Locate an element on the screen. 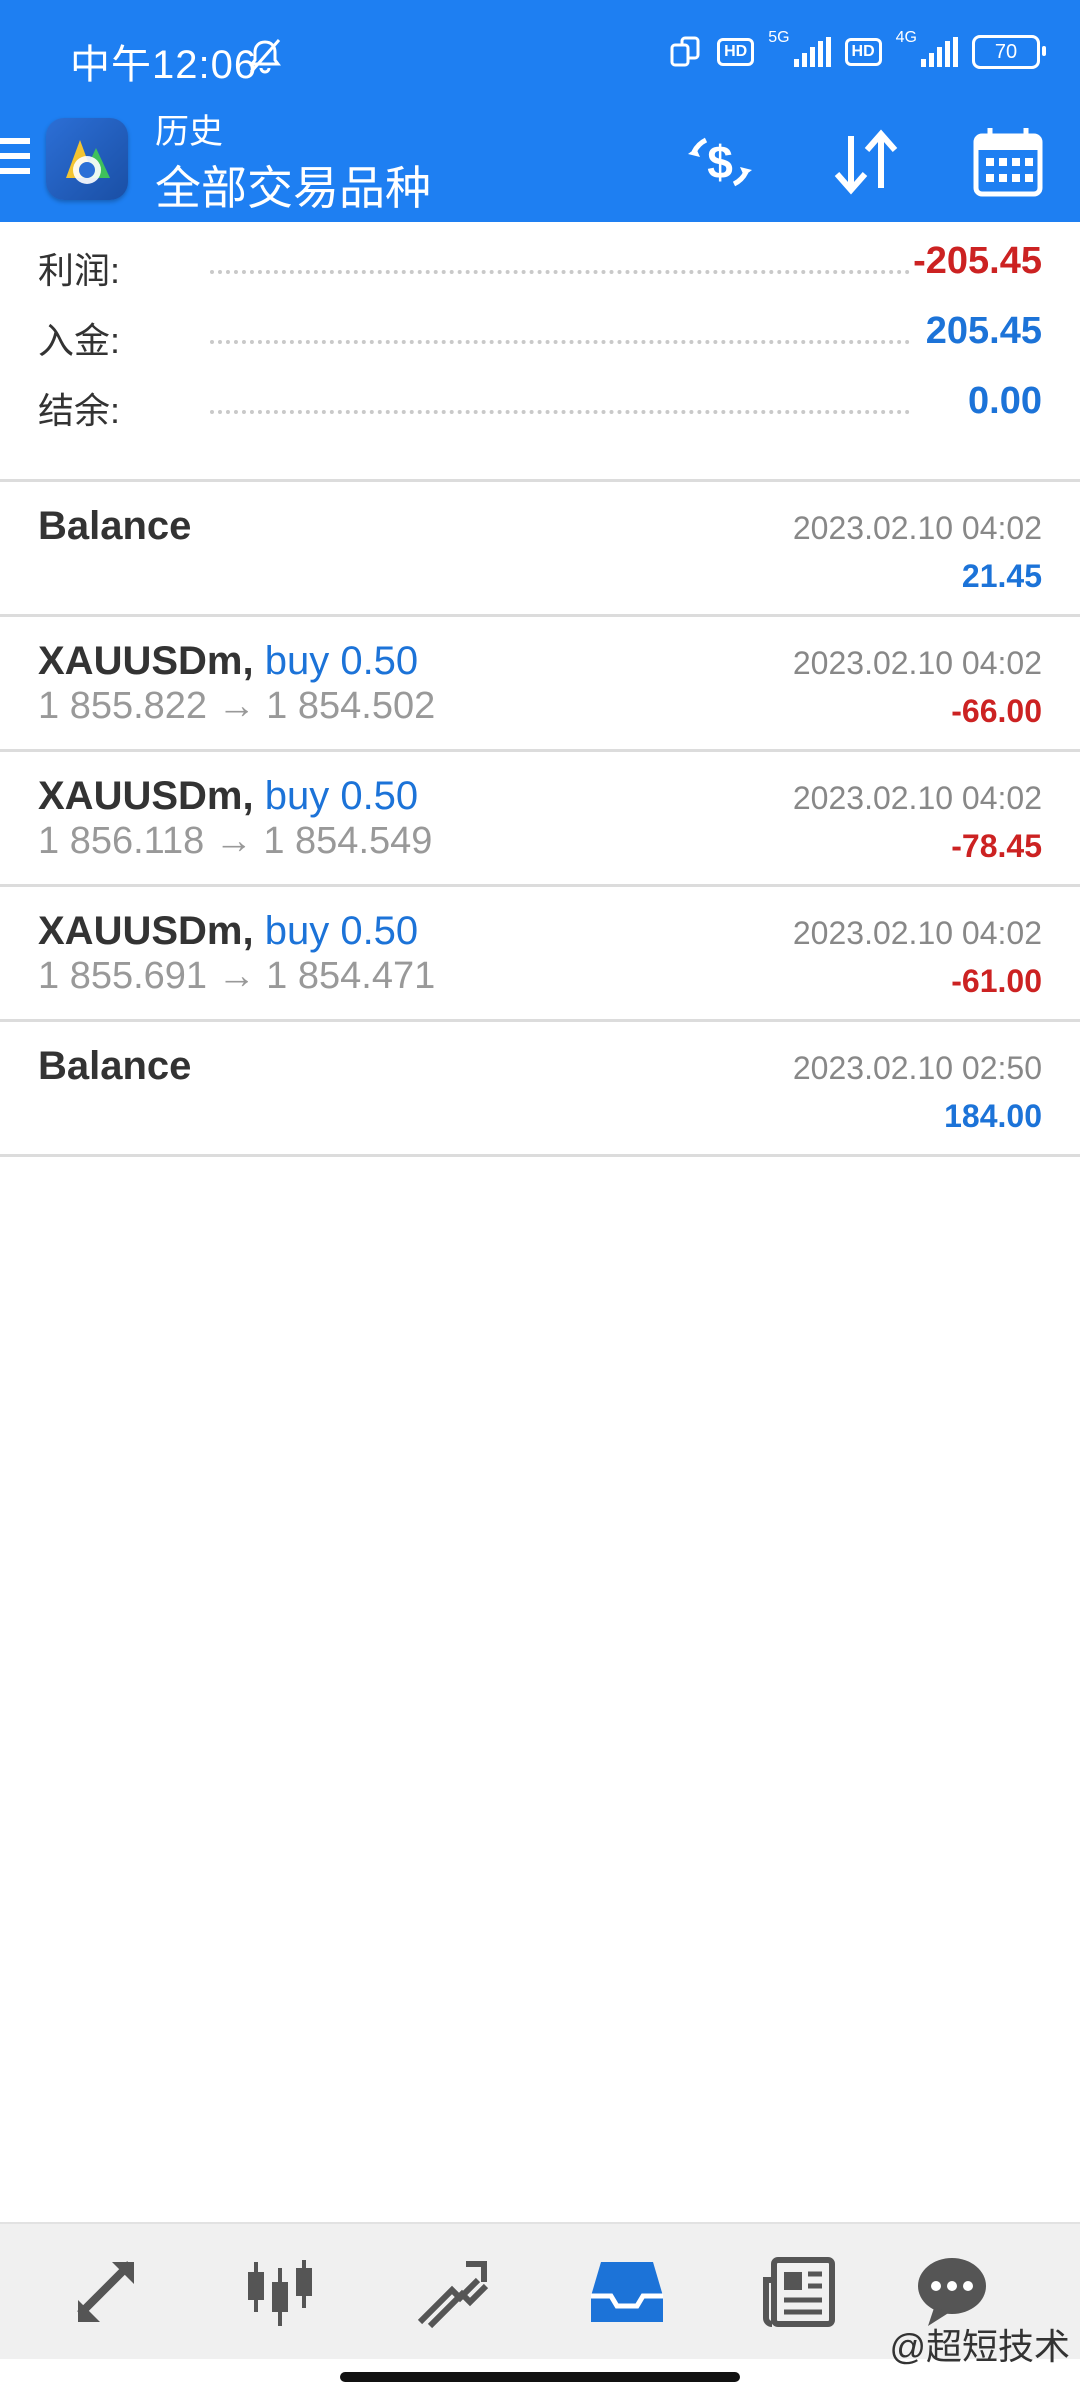 This screenshot has height=2400, width=1080. status-bar: 中午12:06 HD 5G HD 4G 70 is located at coordinates (540, 50).